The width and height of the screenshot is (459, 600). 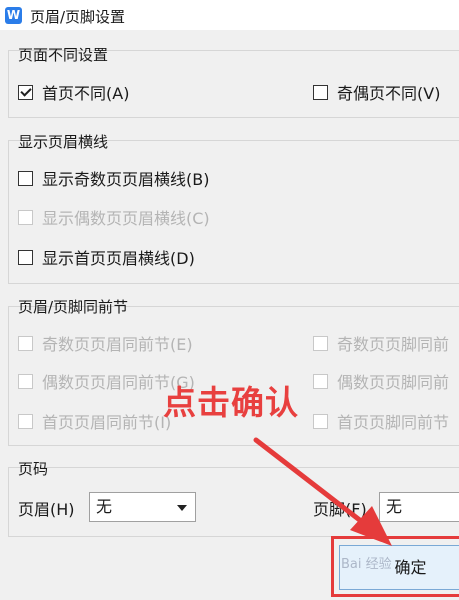 I want to click on even-footer-same-checkbox: 偶数页页脚同前, so click(x=381, y=381).